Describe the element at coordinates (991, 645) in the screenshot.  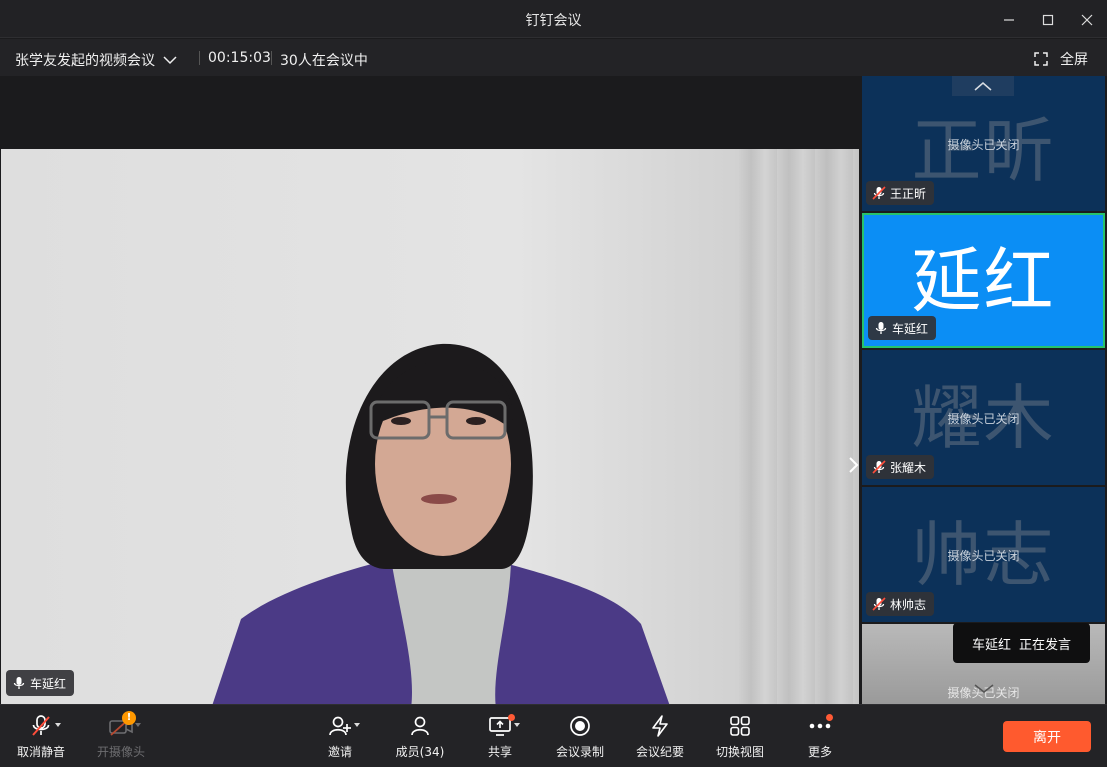
I see `speaking-name: 车延红` at that location.